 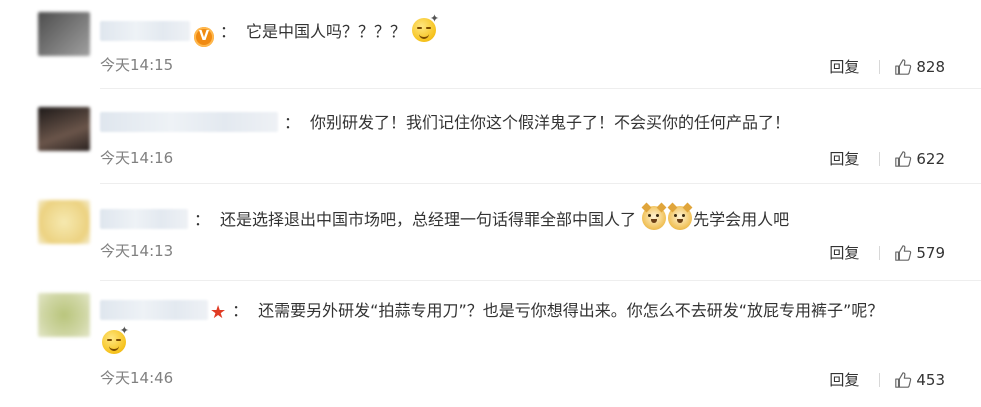 What do you see at coordinates (550, 122) in the screenshot?
I see `comment-text: 你别研发了！我们记住你这个假洋鬼子了！不会买你的任何产品了！` at bounding box center [550, 122].